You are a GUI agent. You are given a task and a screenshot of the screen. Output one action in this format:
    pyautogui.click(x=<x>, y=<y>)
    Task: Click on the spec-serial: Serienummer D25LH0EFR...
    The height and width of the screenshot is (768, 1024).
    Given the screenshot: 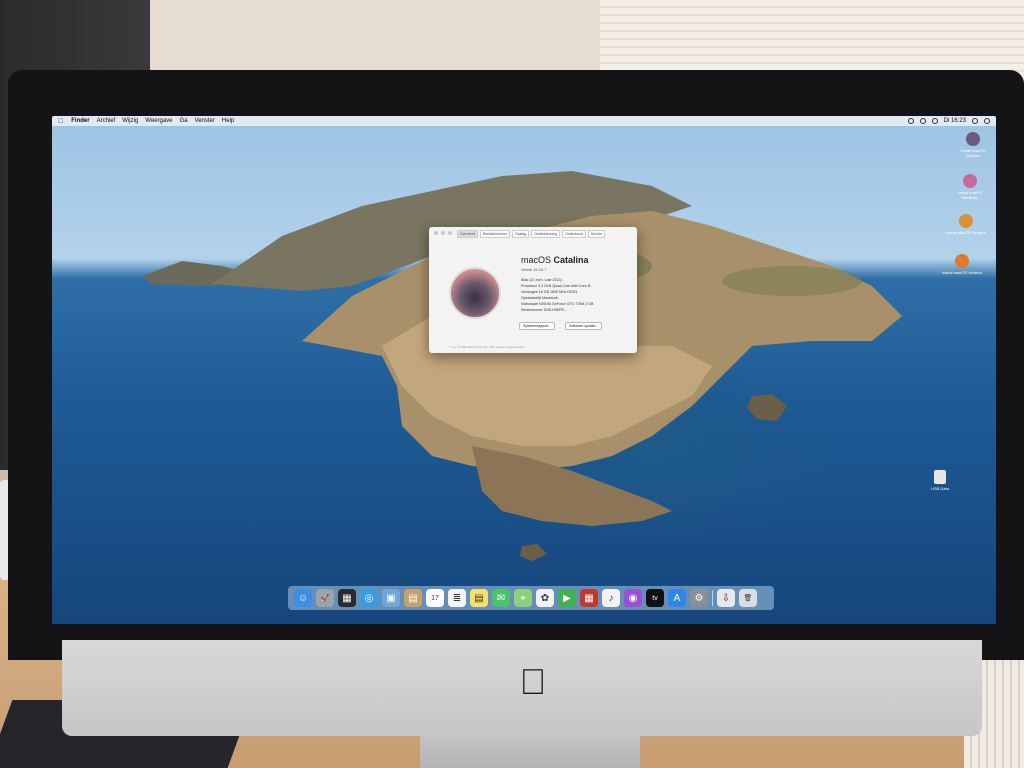 What is the action you would take?
    pyautogui.click(x=544, y=310)
    